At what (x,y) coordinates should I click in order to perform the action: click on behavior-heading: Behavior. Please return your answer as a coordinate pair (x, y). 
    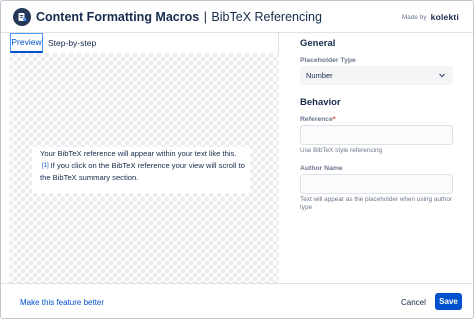
    Looking at the image, I should click on (320, 102).